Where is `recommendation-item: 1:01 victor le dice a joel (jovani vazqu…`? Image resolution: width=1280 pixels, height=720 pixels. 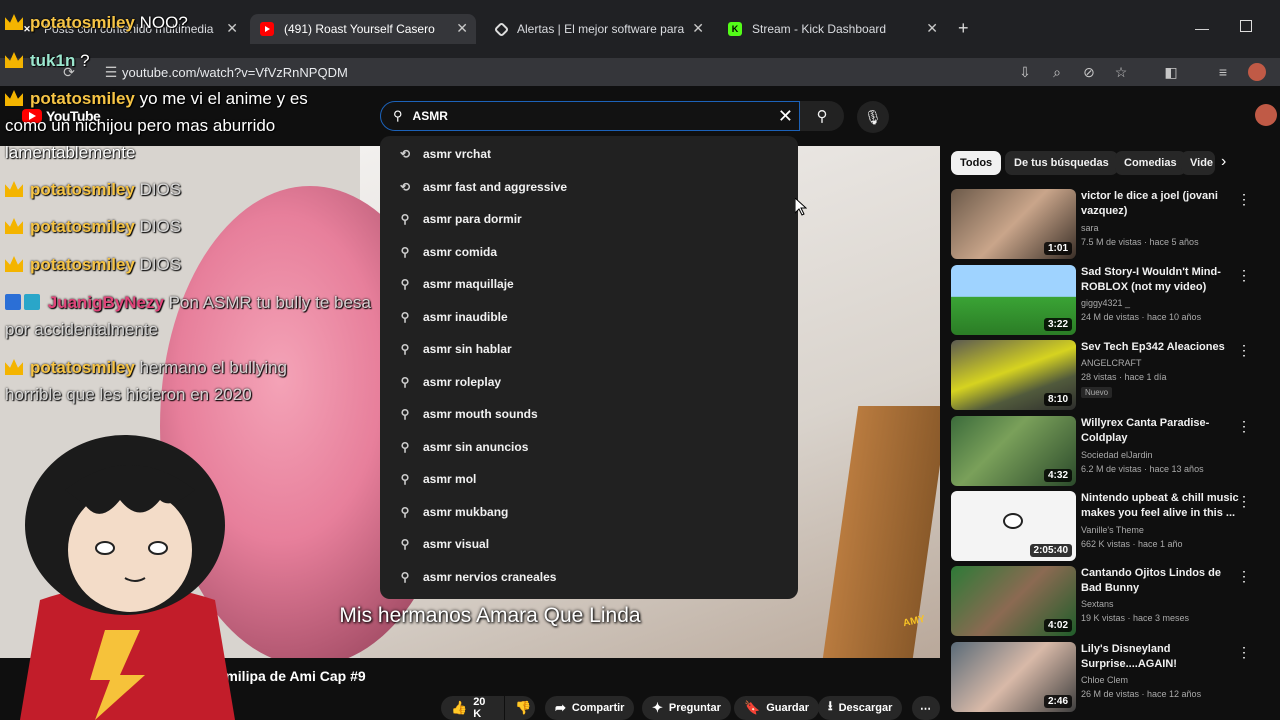
recommendation-item: 1:01 victor le dice a joel (jovani vazqu… is located at coordinates (1113, 224).